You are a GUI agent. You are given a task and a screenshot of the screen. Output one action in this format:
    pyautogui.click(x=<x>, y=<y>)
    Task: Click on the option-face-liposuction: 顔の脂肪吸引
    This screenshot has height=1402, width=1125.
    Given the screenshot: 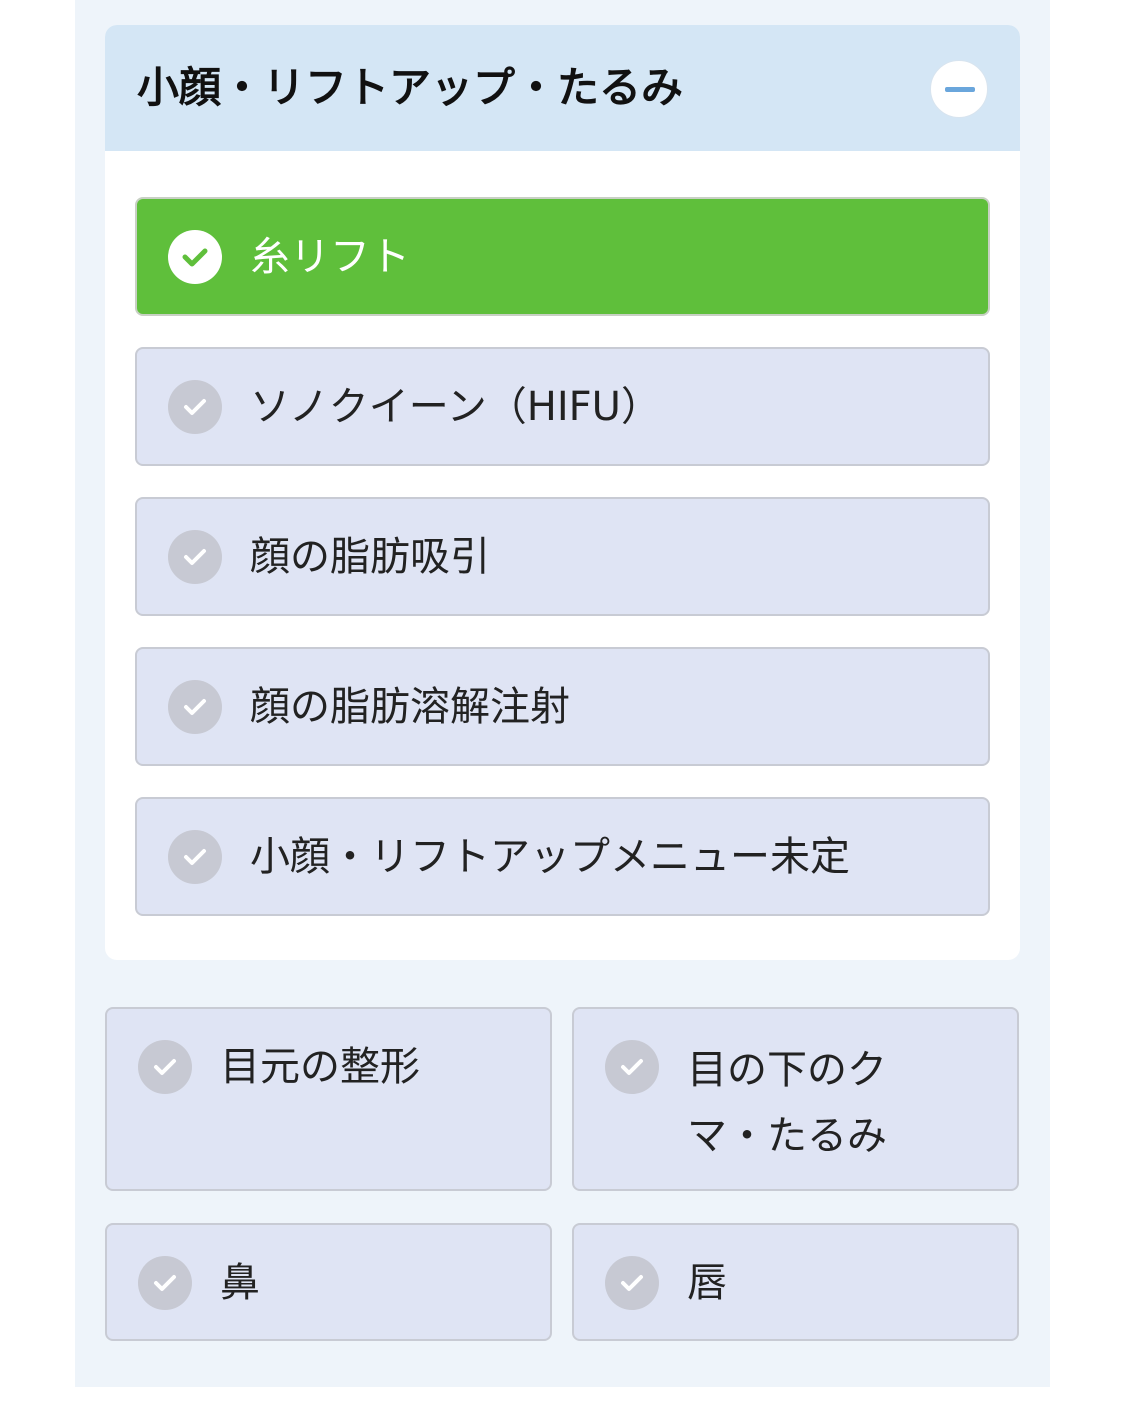 What is the action you would take?
    pyautogui.click(x=562, y=556)
    